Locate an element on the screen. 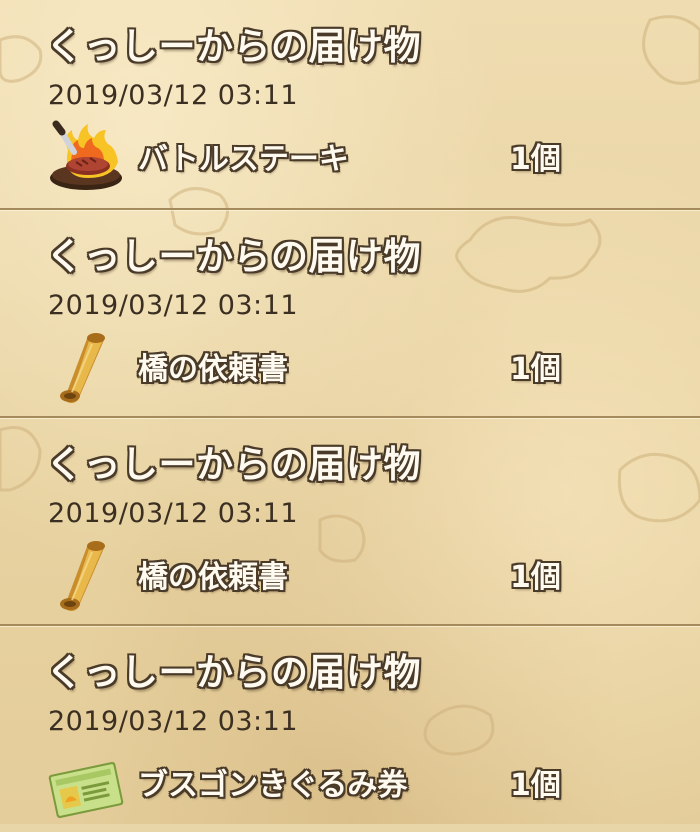  ticket-icon is located at coordinates (86, 784).